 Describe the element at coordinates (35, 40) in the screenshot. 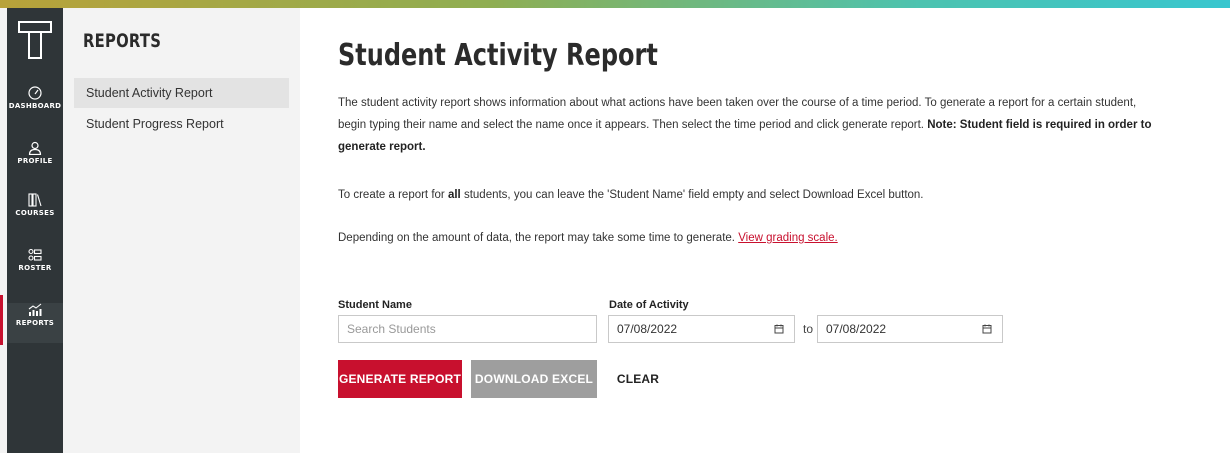

I see `logo-icon` at that location.